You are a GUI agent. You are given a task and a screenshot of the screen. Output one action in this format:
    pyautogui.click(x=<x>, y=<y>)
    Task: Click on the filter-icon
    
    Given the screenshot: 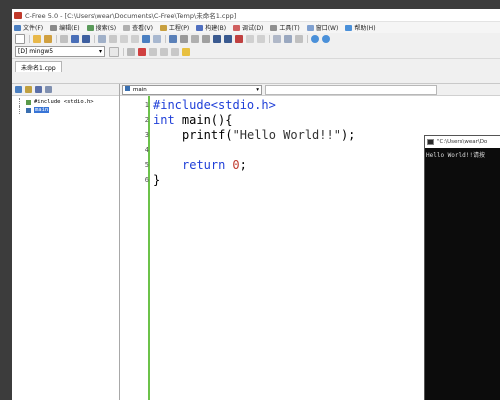 What is the action you would take?
    pyautogui.click(x=28, y=89)
    